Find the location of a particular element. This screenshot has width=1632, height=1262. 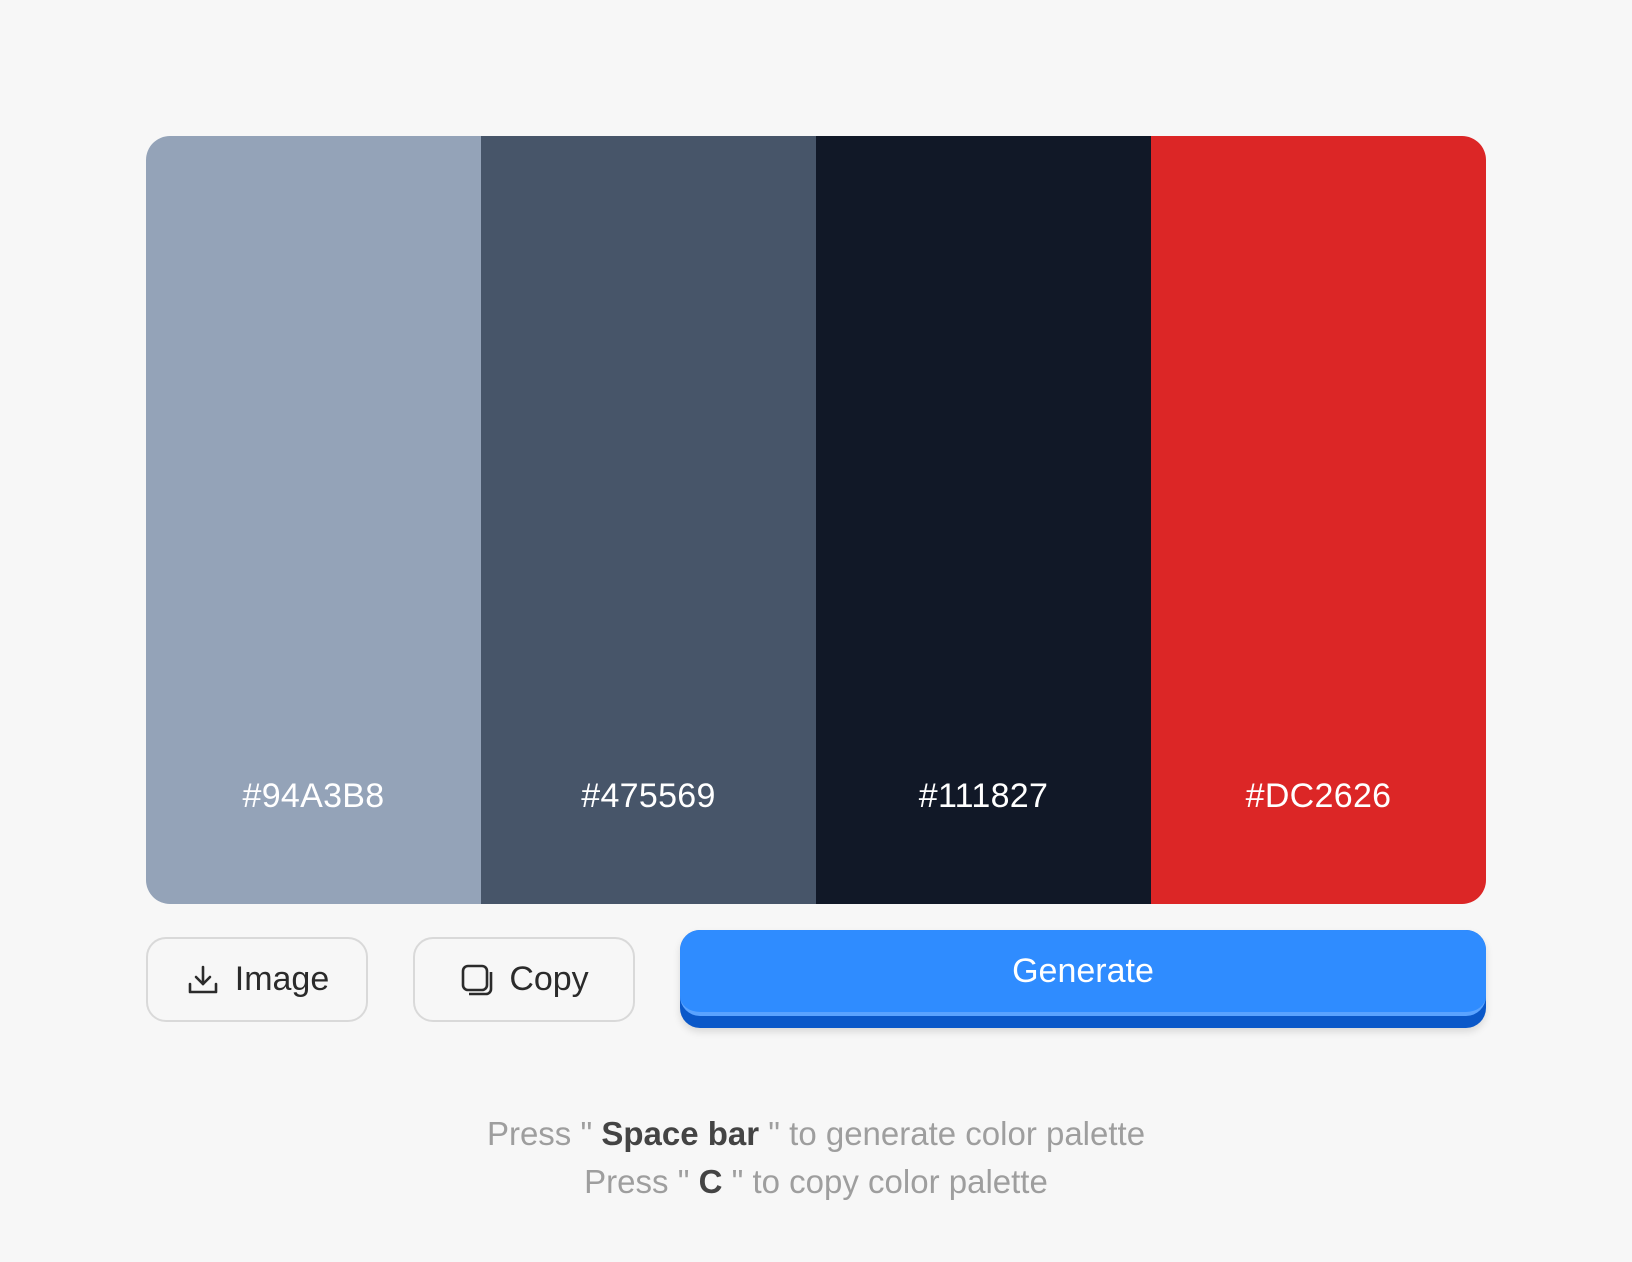

color-swatch-4: #DC2626 is located at coordinates (1318, 520).